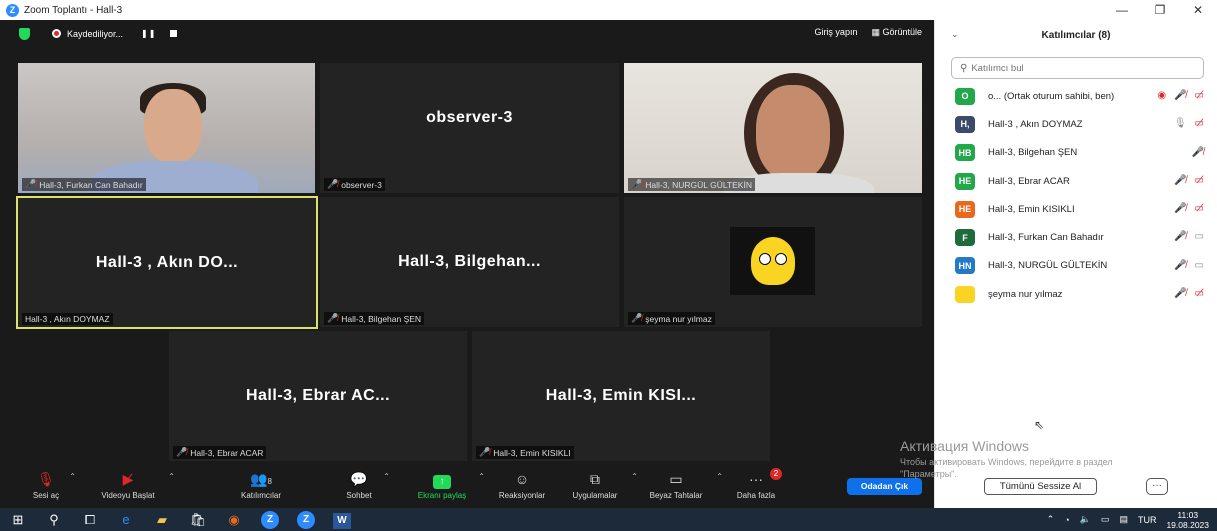 The height and width of the screenshot is (531, 1217). Describe the element at coordinates (1040, 486) in the screenshot. I see `mute-all-button: Tümünü Sessize Al` at that location.